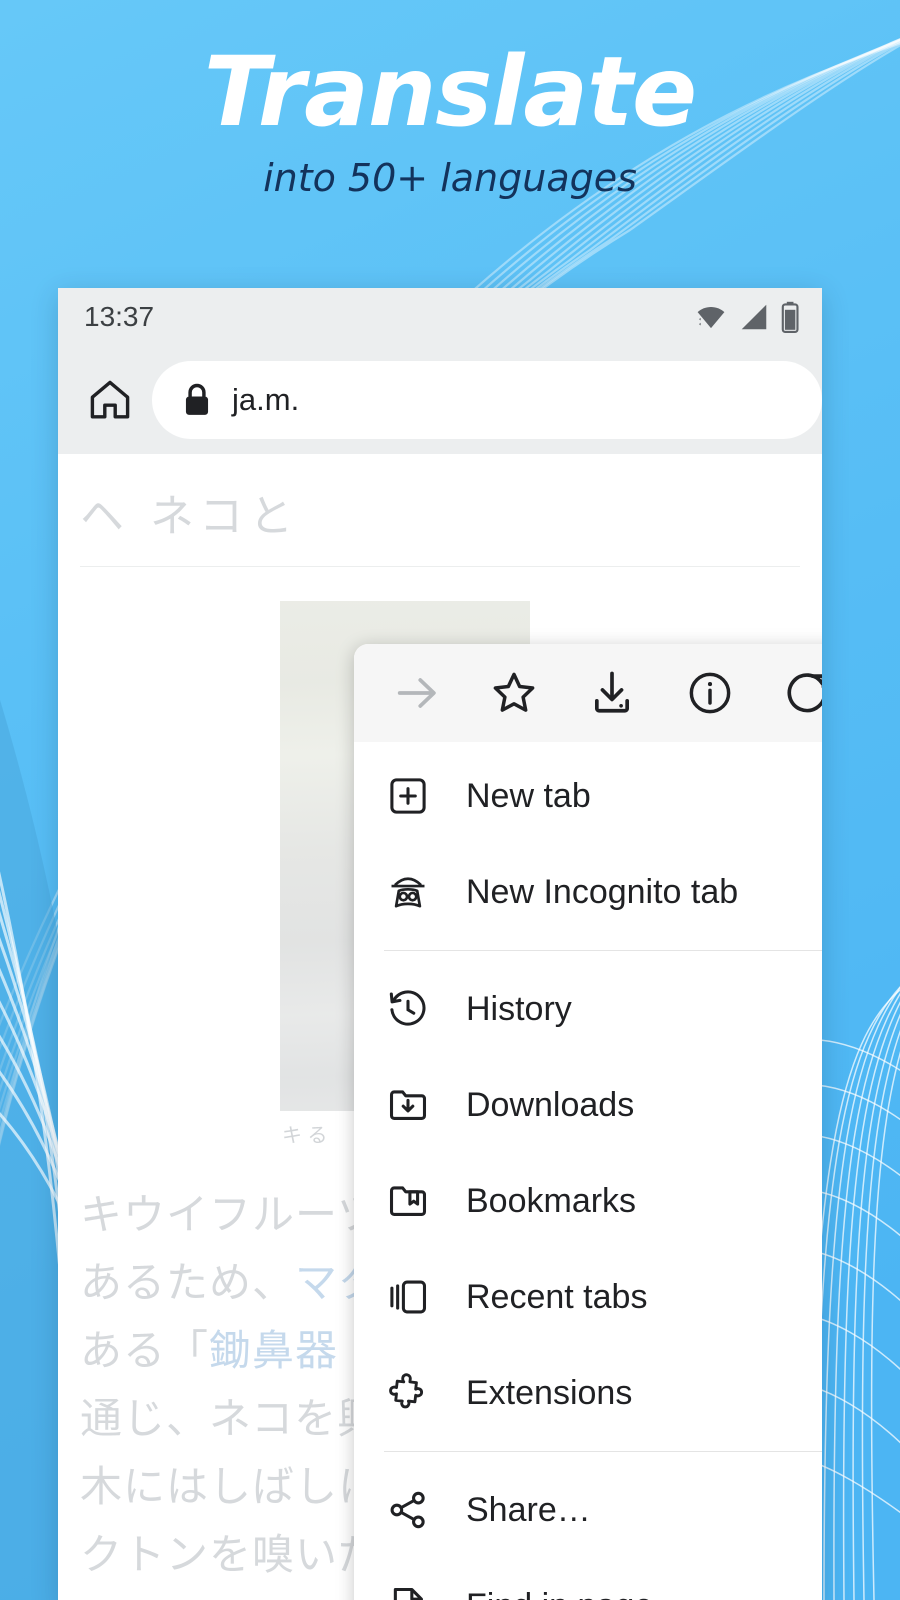 The height and width of the screenshot is (1600, 900). Describe the element at coordinates (551, 1200) in the screenshot. I see `menu-item-label: Bookmarks` at that location.